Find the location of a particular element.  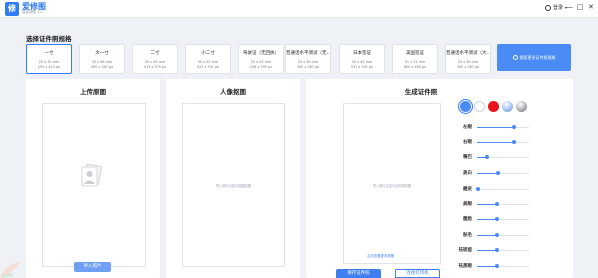

spec-name: 美国签证 is located at coordinates (415, 53).